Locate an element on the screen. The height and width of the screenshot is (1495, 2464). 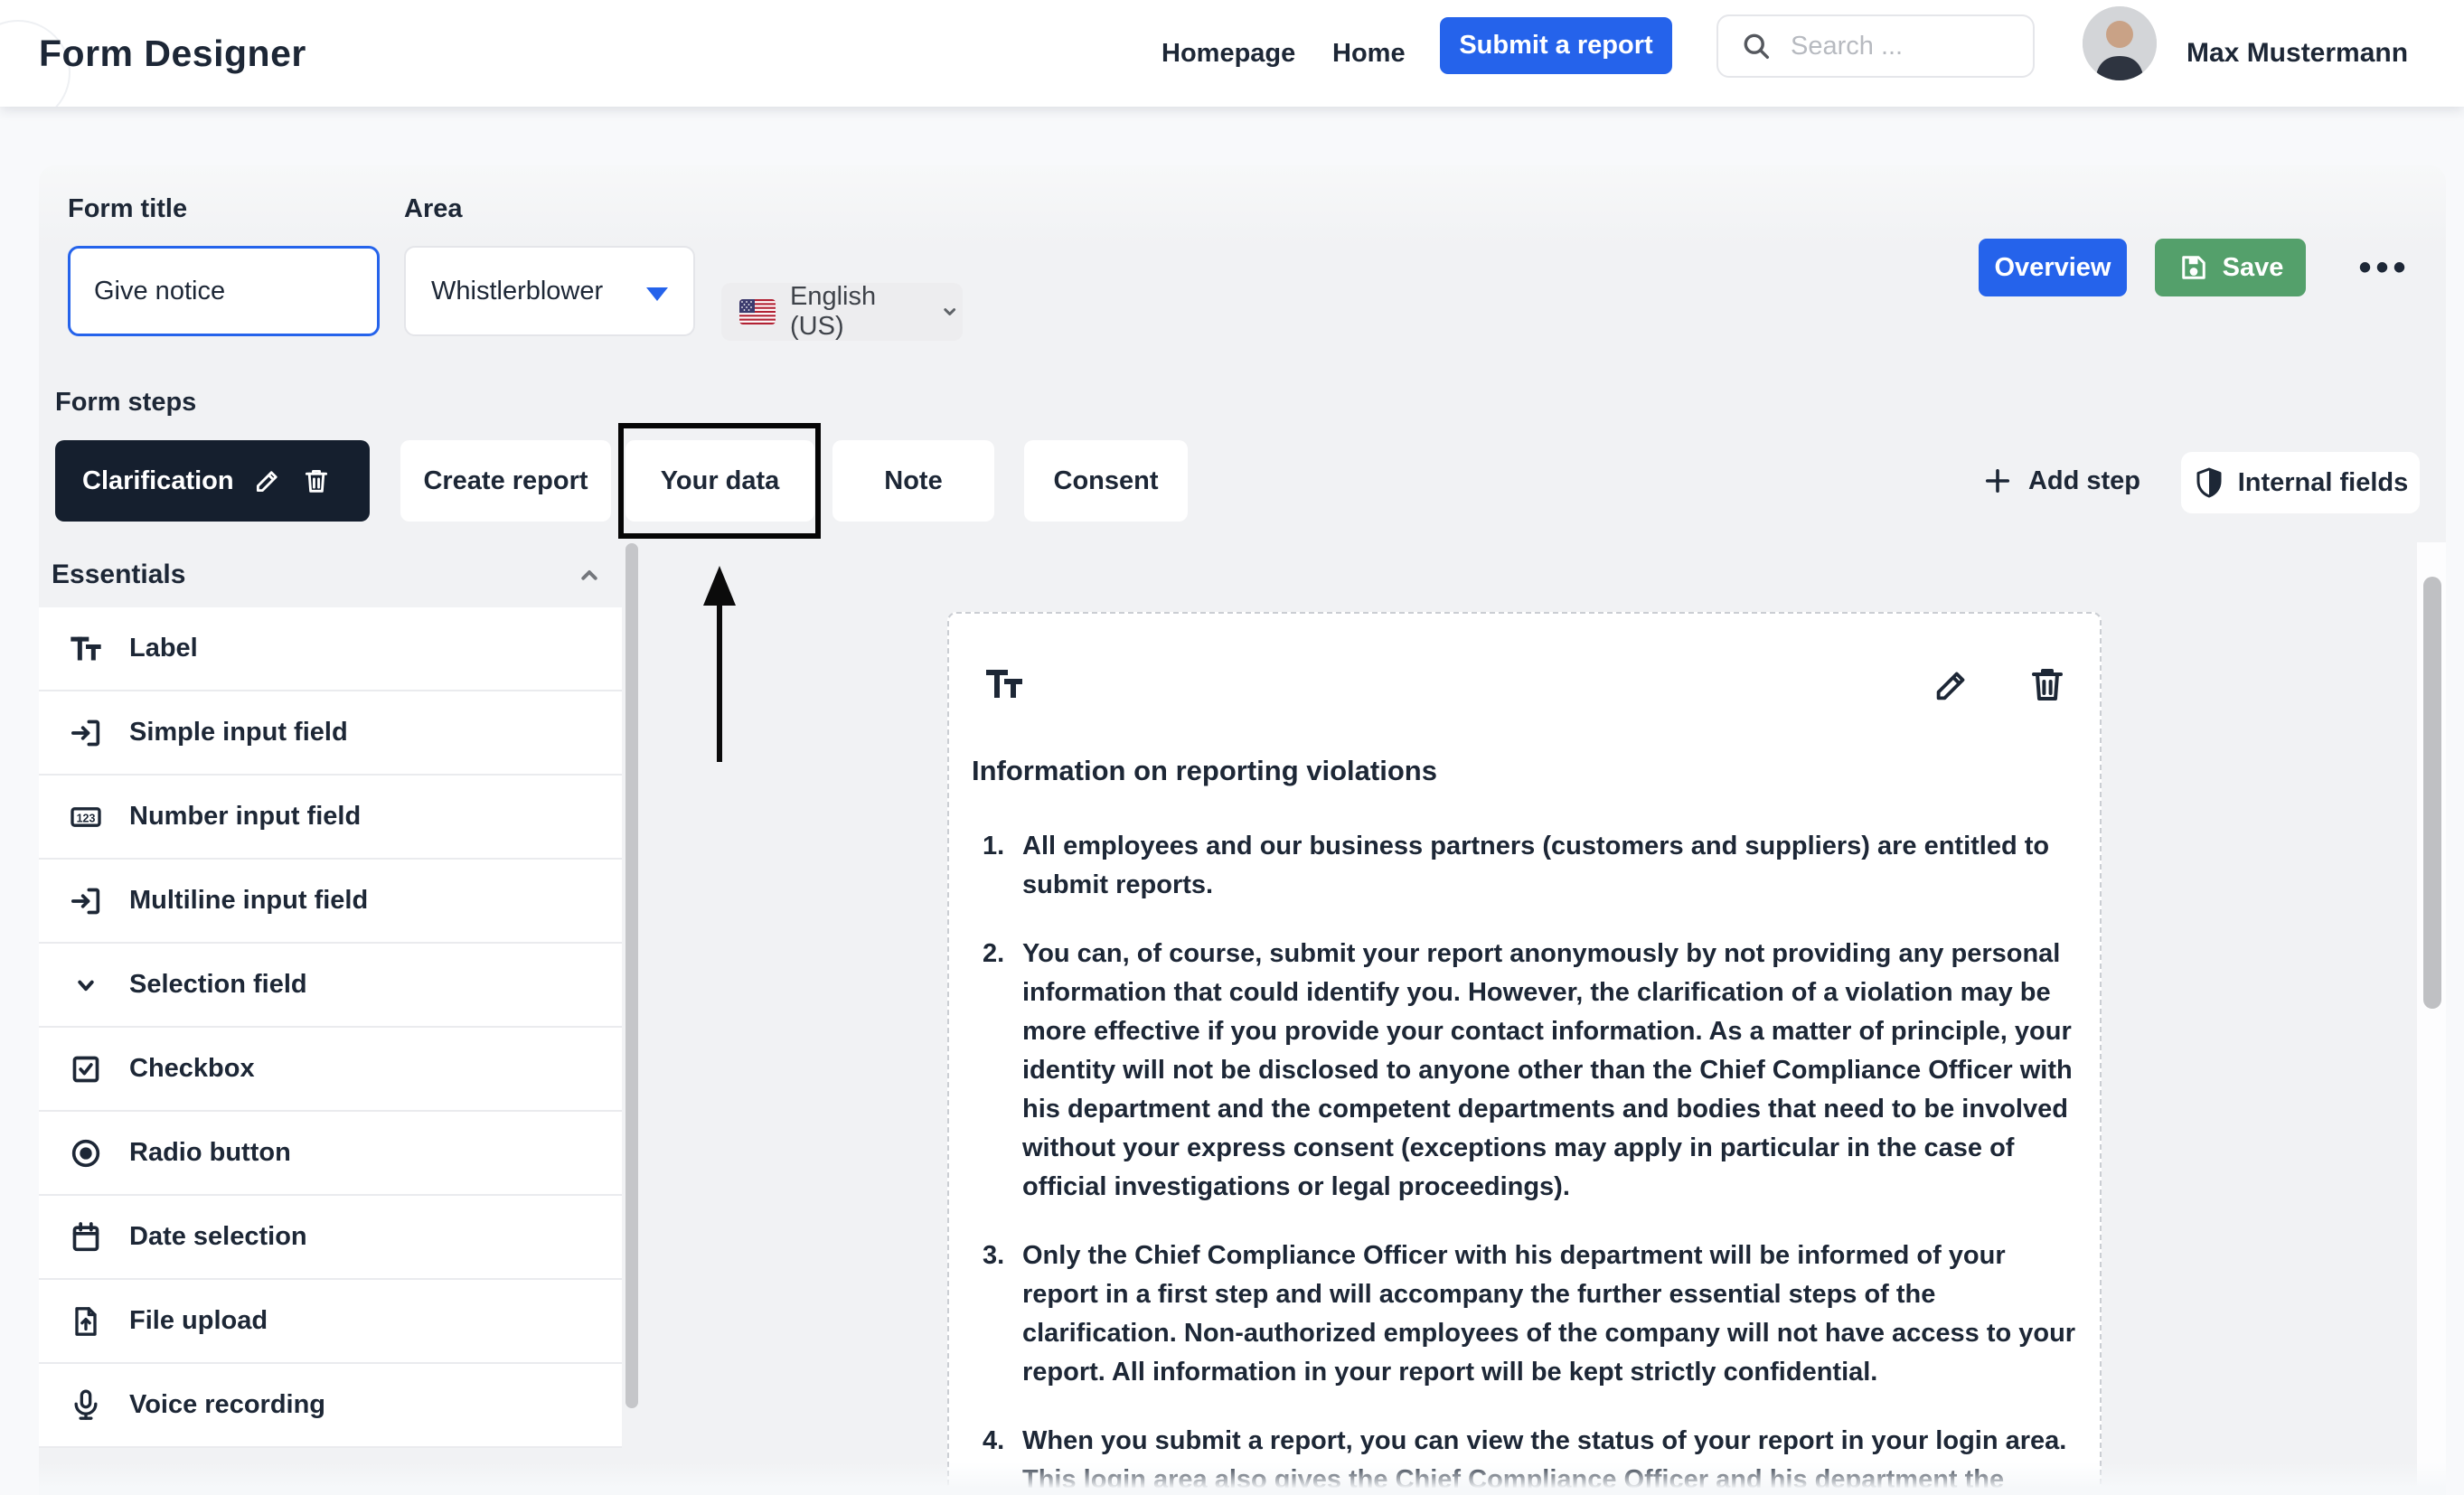
form-title-label: Form title is located at coordinates (128, 208).